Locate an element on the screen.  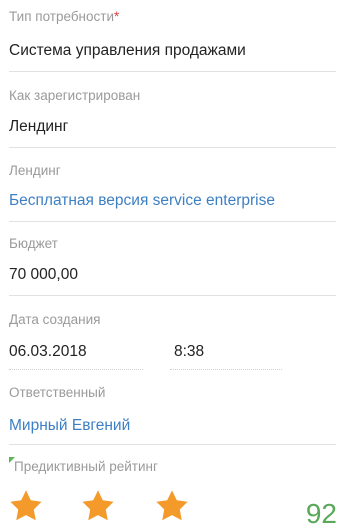
created-time-value: 8:38 is located at coordinates (189, 352).